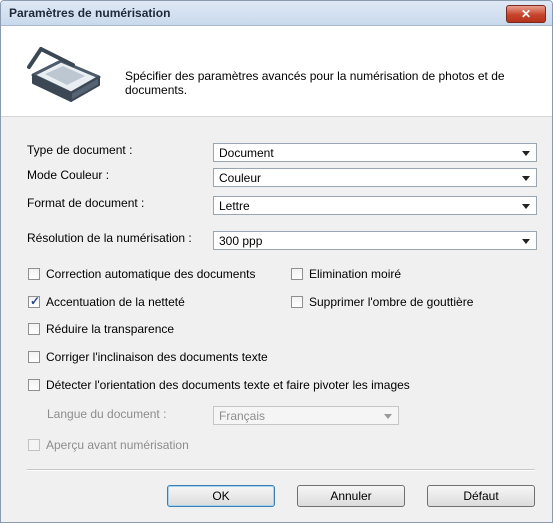  Describe the element at coordinates (151, 274) in the screenshot. I see `auto-correction-label: Correction automatique des documents` at that location.